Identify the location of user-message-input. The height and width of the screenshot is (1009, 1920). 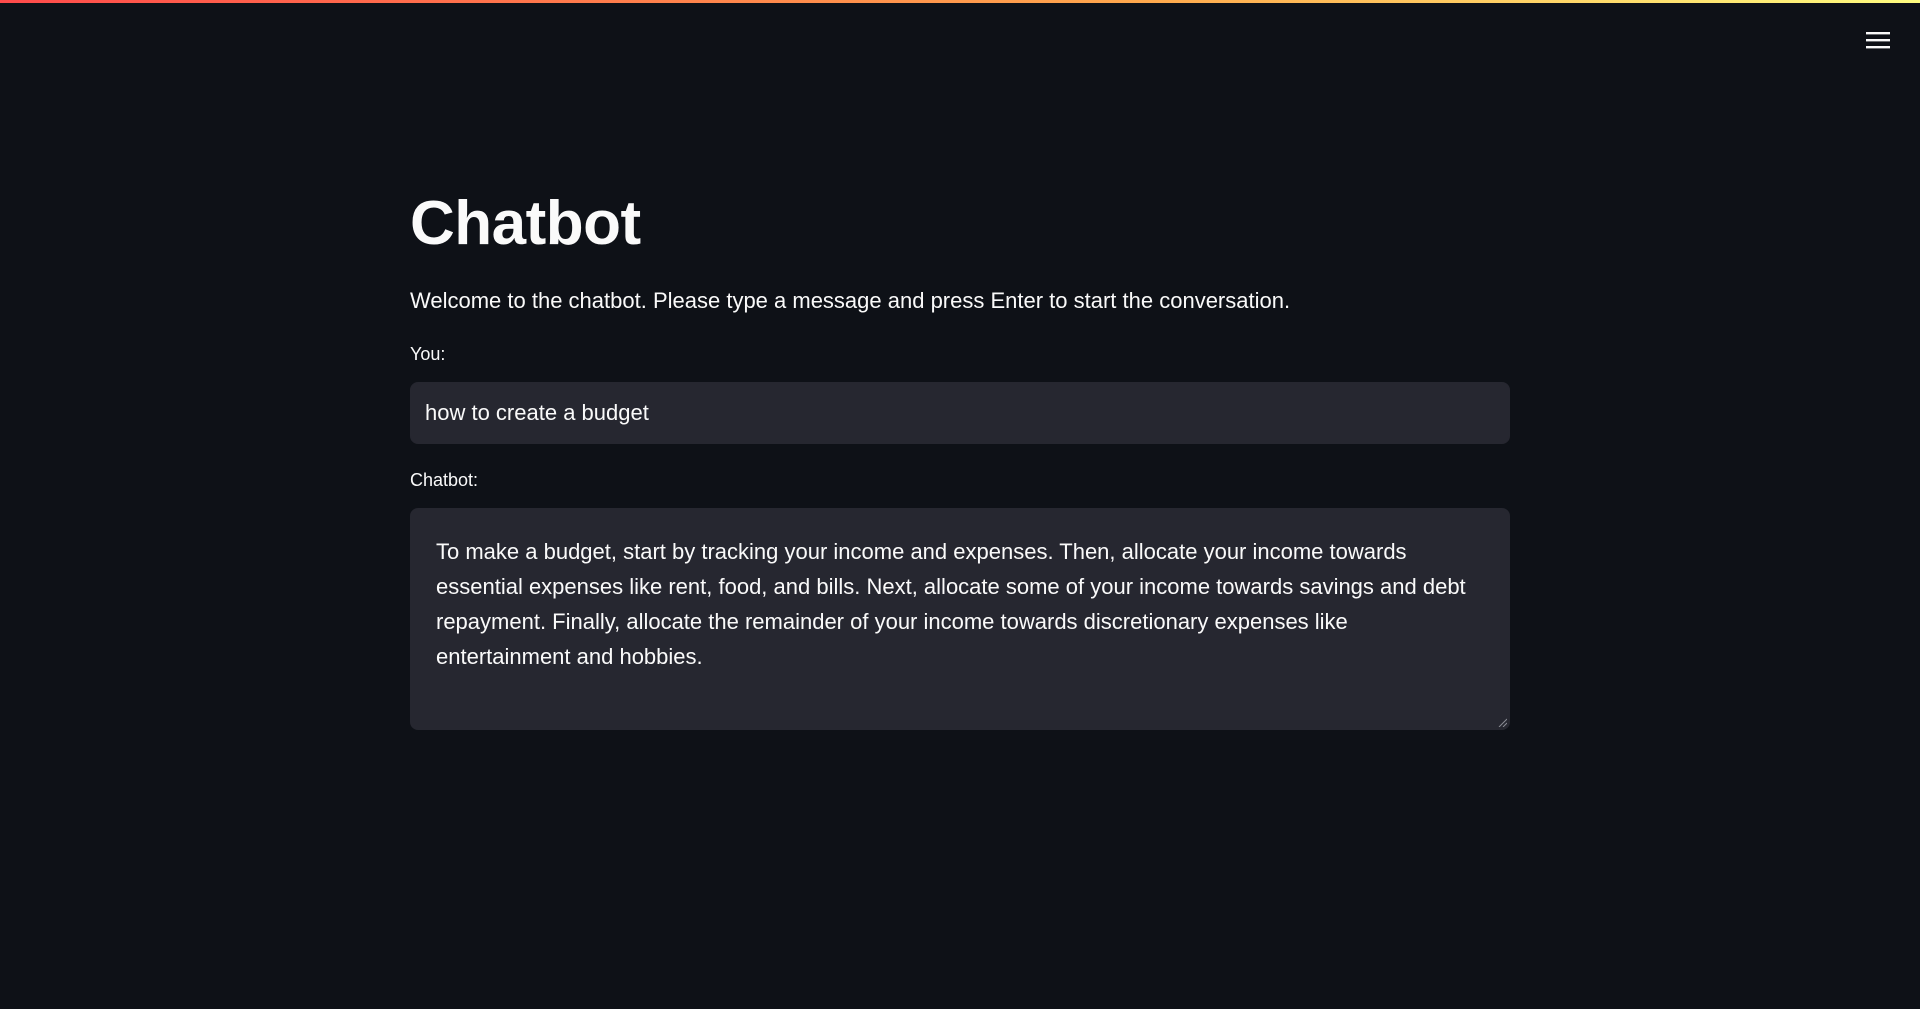
(960, 413).